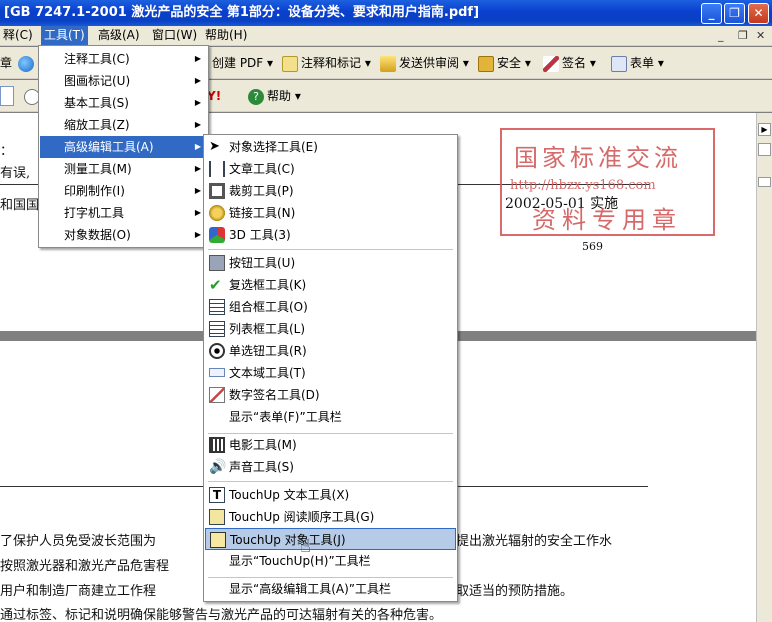 The image size is (772, 622). What do you see at coordinates (215, 285) in the screenshot?
I see `checkbox-icon: ✔` at bounding box center [215, 285].